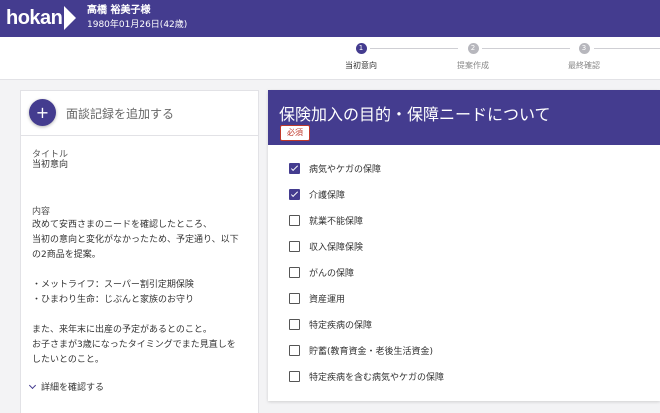 The height and width of the screenshot is (413, 660). Describe the element at coordinates (68, 360) in the screenshot. I see `content-line: したいとのこと。` at that location.